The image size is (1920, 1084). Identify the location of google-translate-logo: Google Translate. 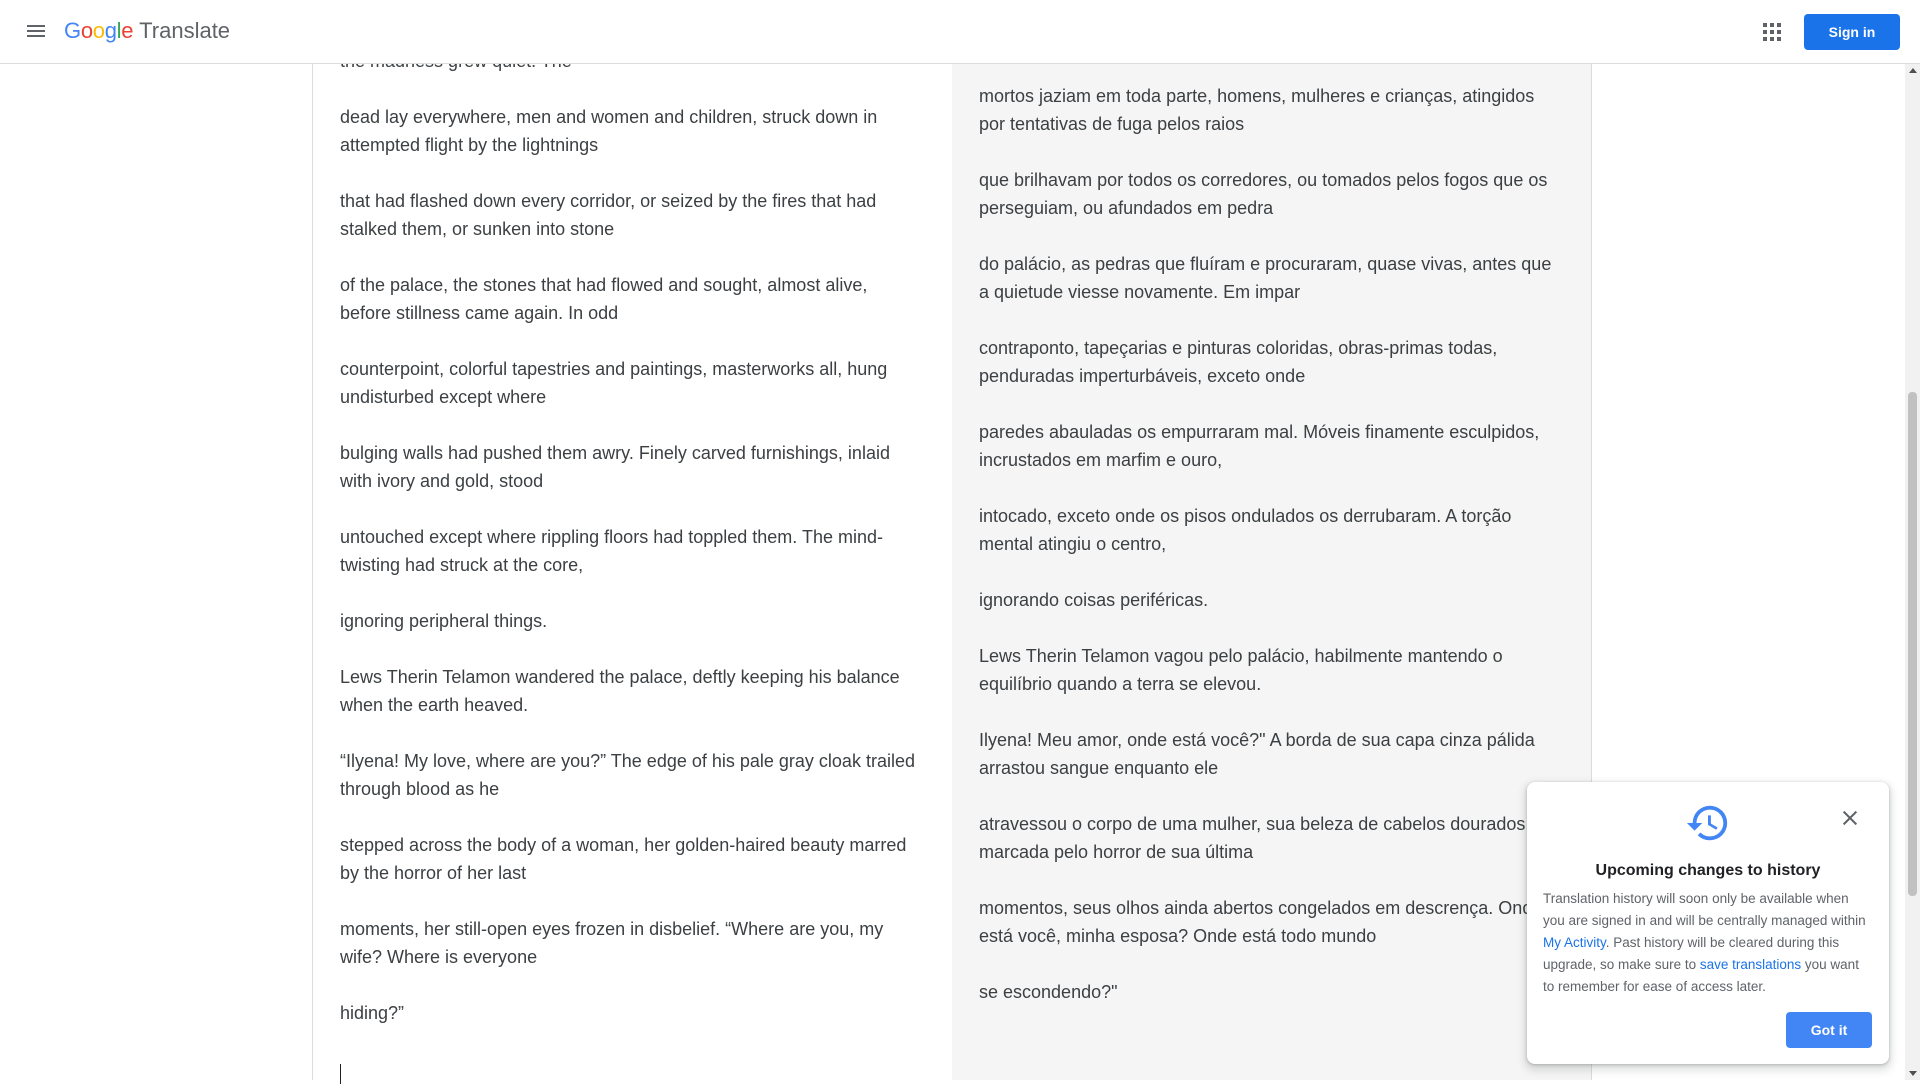
(147, 32).